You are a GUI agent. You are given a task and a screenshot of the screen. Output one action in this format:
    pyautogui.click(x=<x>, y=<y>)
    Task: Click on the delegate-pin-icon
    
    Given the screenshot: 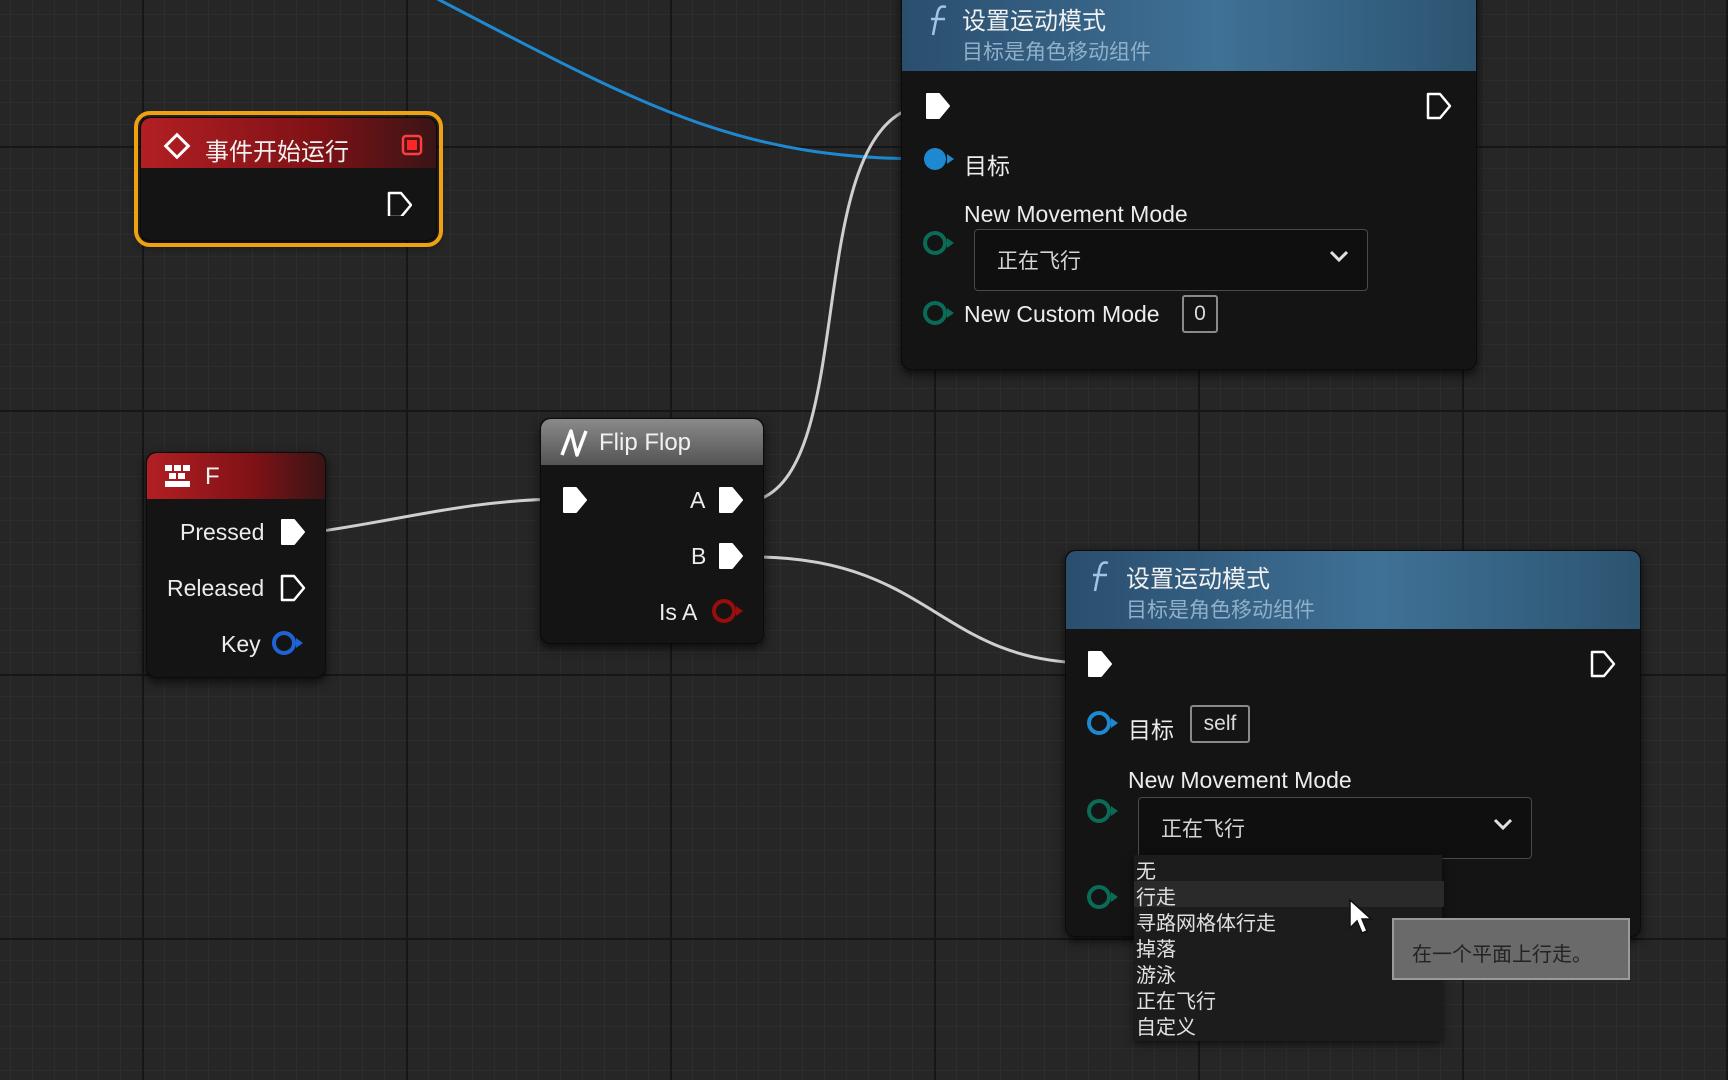 What is the action you would take?
    pyautogui.click(x=412, y=145)
    